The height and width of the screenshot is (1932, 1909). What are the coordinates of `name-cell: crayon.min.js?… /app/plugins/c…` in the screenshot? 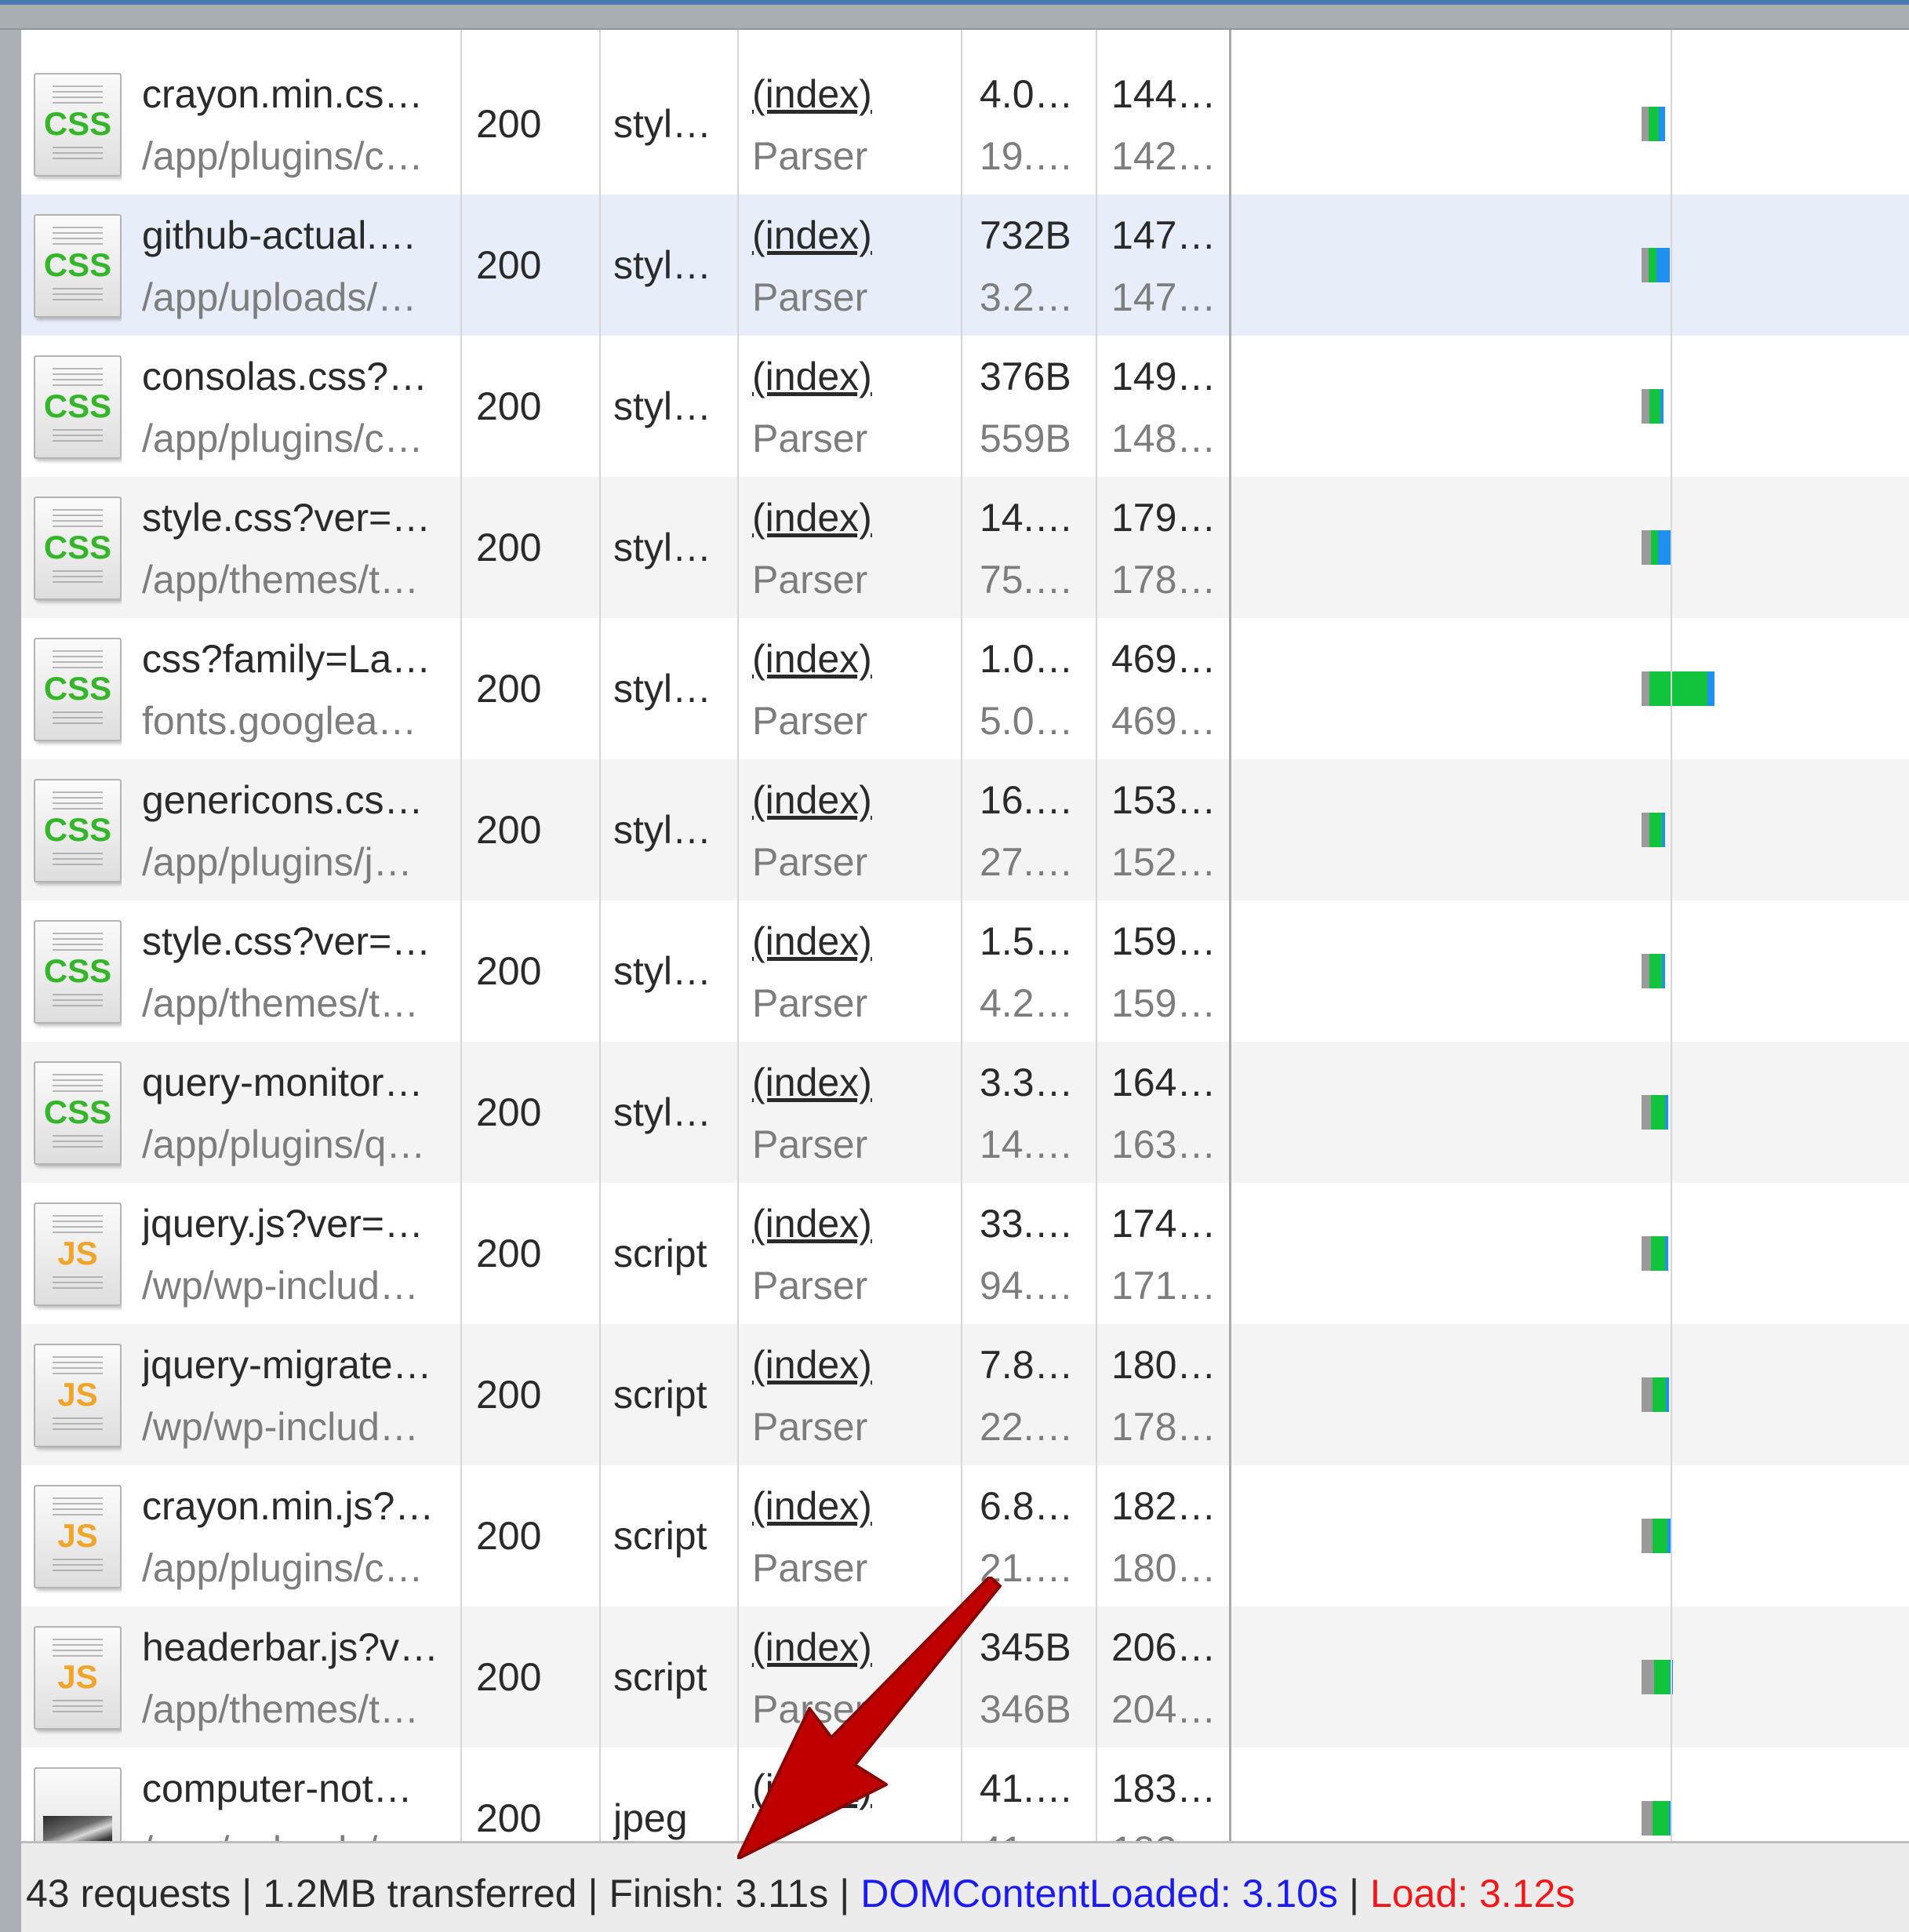 It's located at (306, 1535).